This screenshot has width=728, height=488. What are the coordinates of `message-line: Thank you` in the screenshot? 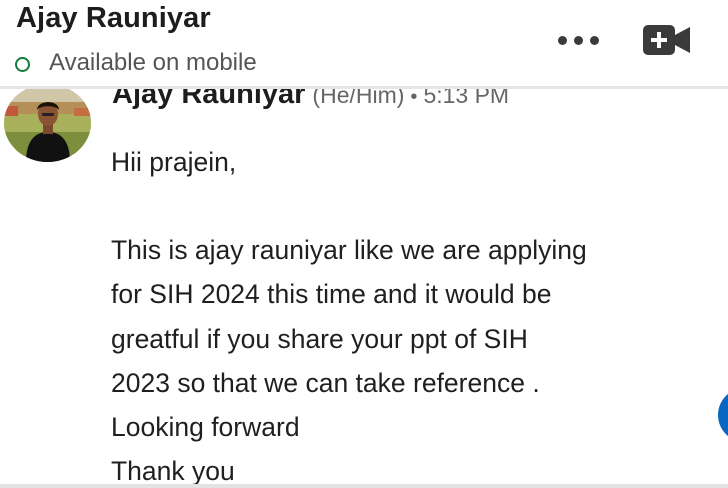 It's located at (173, 471).